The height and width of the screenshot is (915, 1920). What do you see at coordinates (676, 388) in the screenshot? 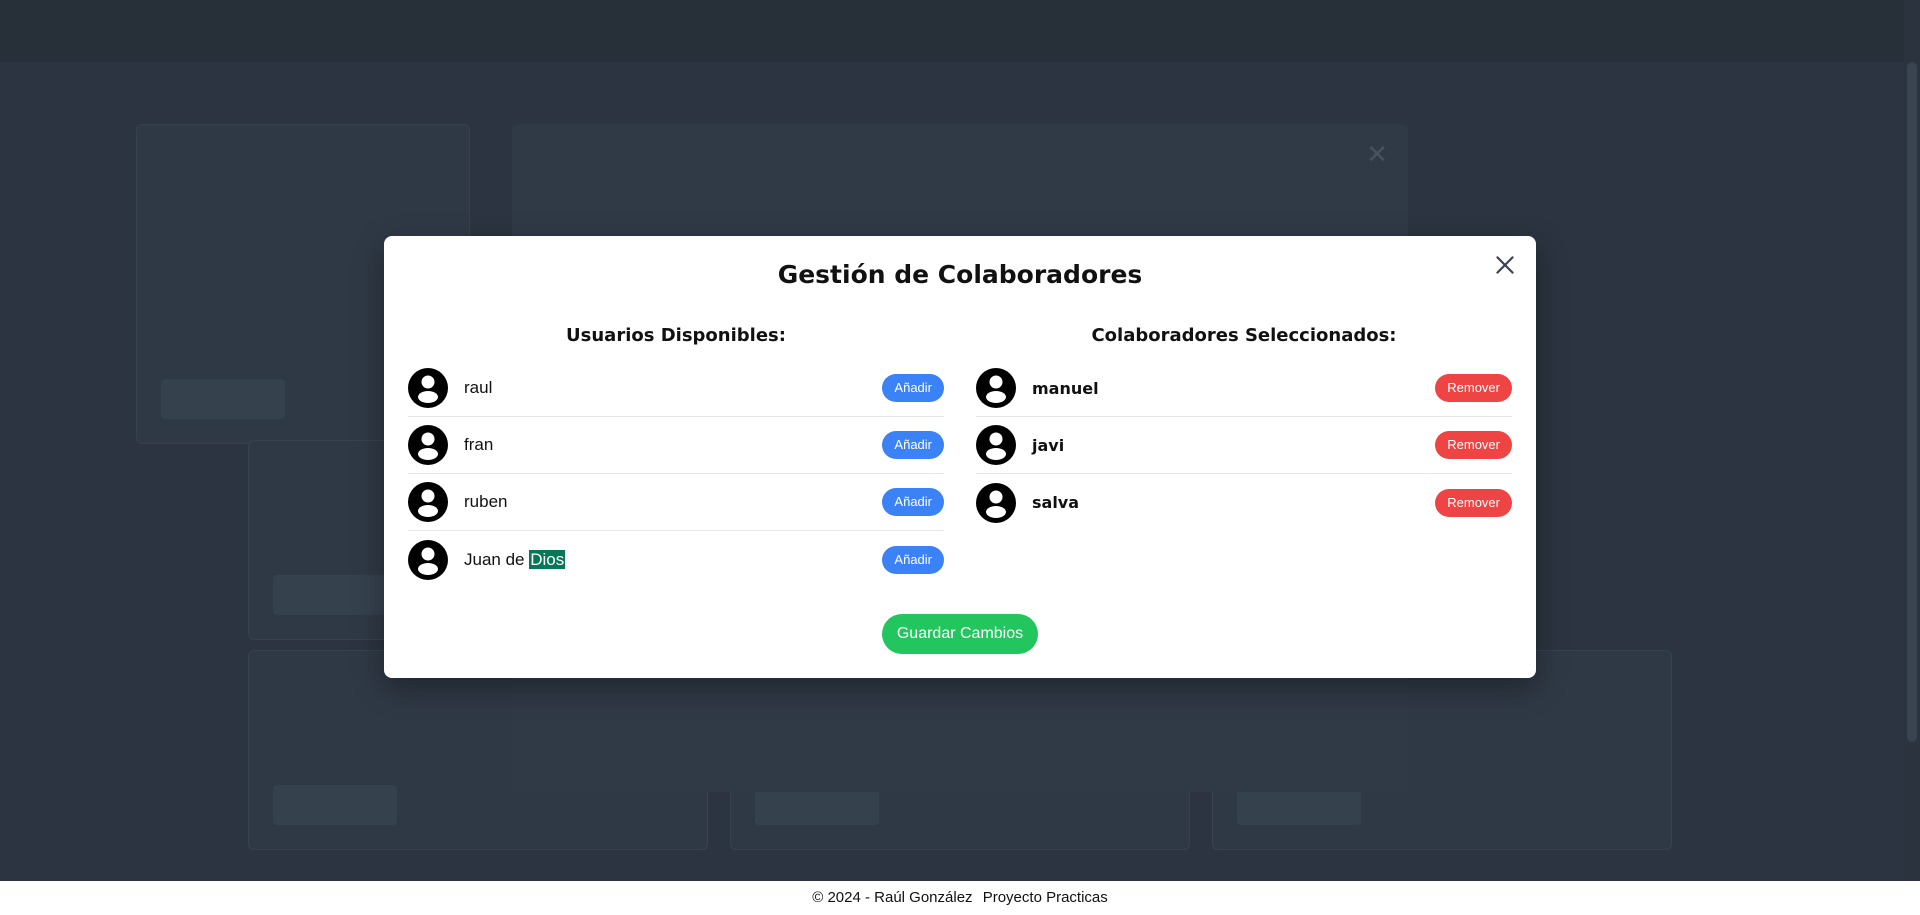
I see `list-item: raul Añadir` at bounding box center [676, 388].